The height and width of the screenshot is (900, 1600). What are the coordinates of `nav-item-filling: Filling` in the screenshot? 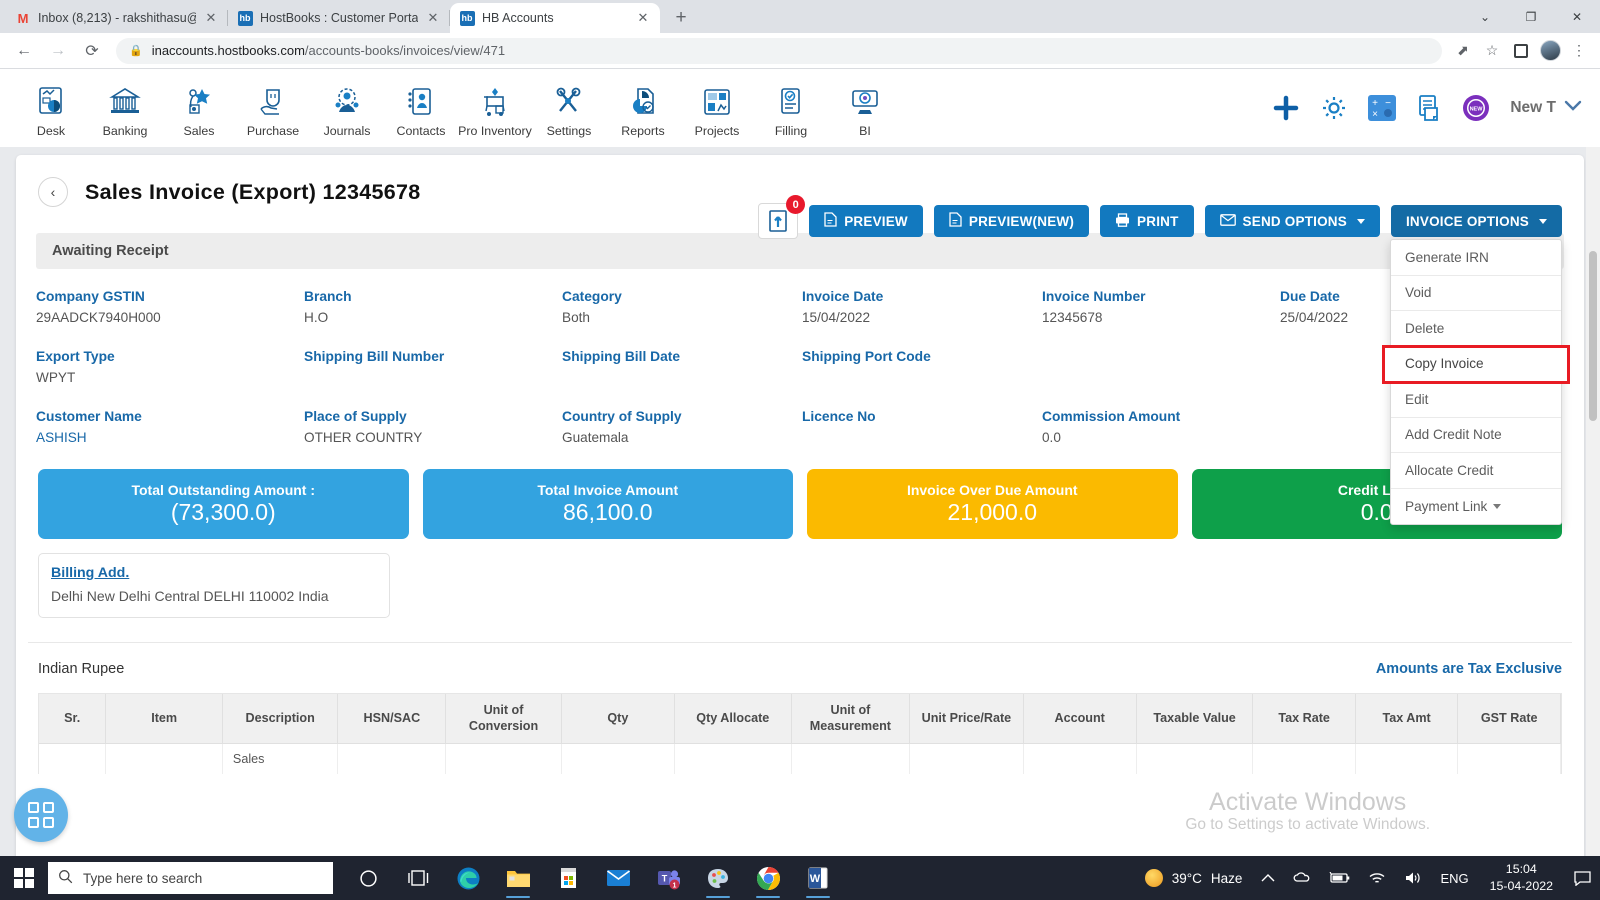 It's located at (791, 108).